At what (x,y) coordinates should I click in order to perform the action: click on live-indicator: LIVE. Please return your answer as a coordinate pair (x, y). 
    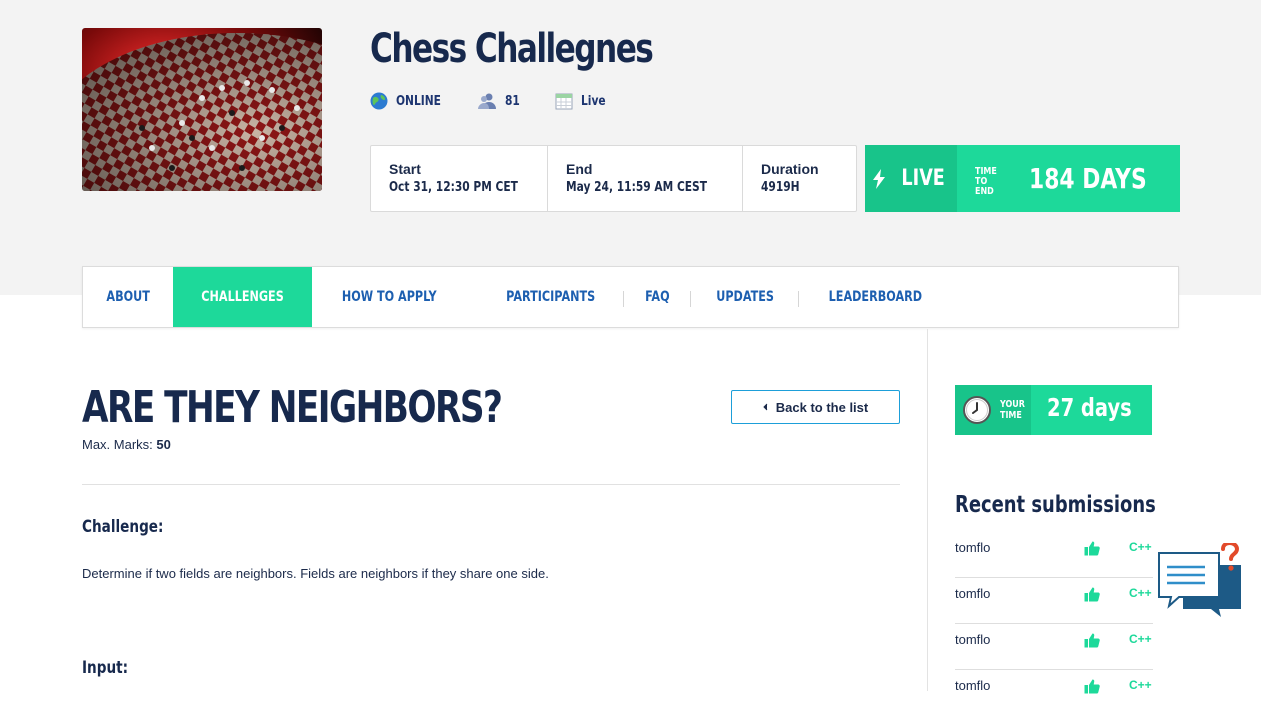
    Looking at the image, I should click on (911, 178).